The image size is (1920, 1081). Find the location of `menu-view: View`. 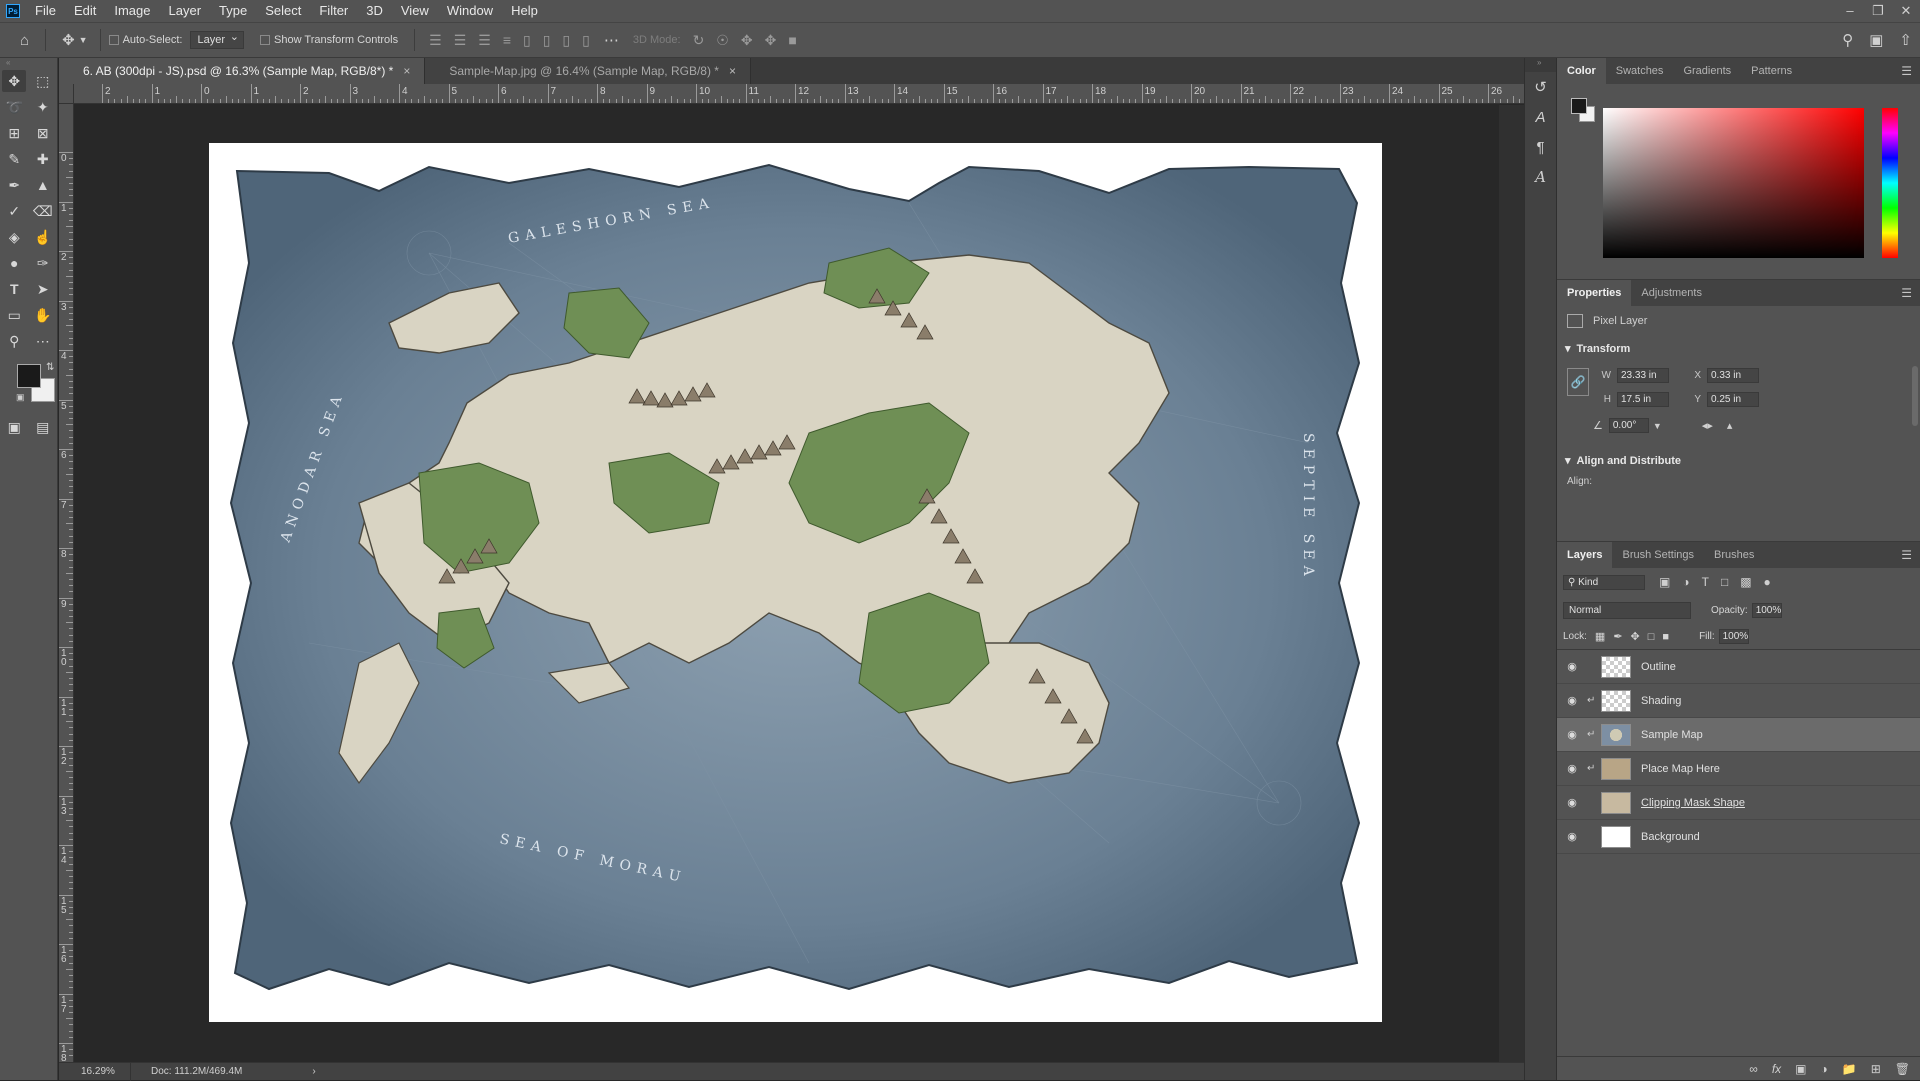

menu-view: View is located at coordinates (415, 11).